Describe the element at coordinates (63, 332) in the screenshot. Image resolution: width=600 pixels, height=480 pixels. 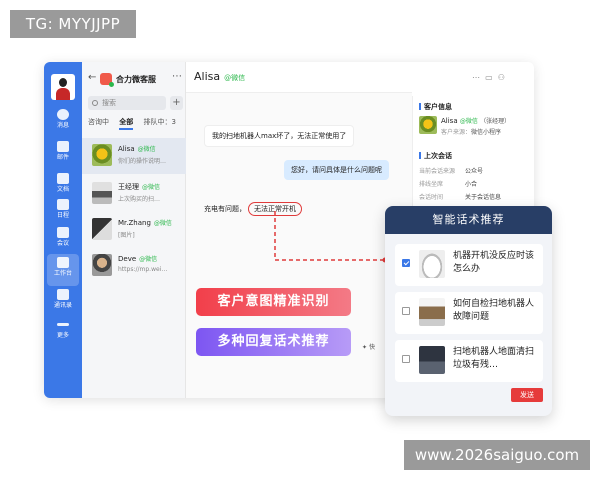
I see `rail-item-more: 更多` at that location.